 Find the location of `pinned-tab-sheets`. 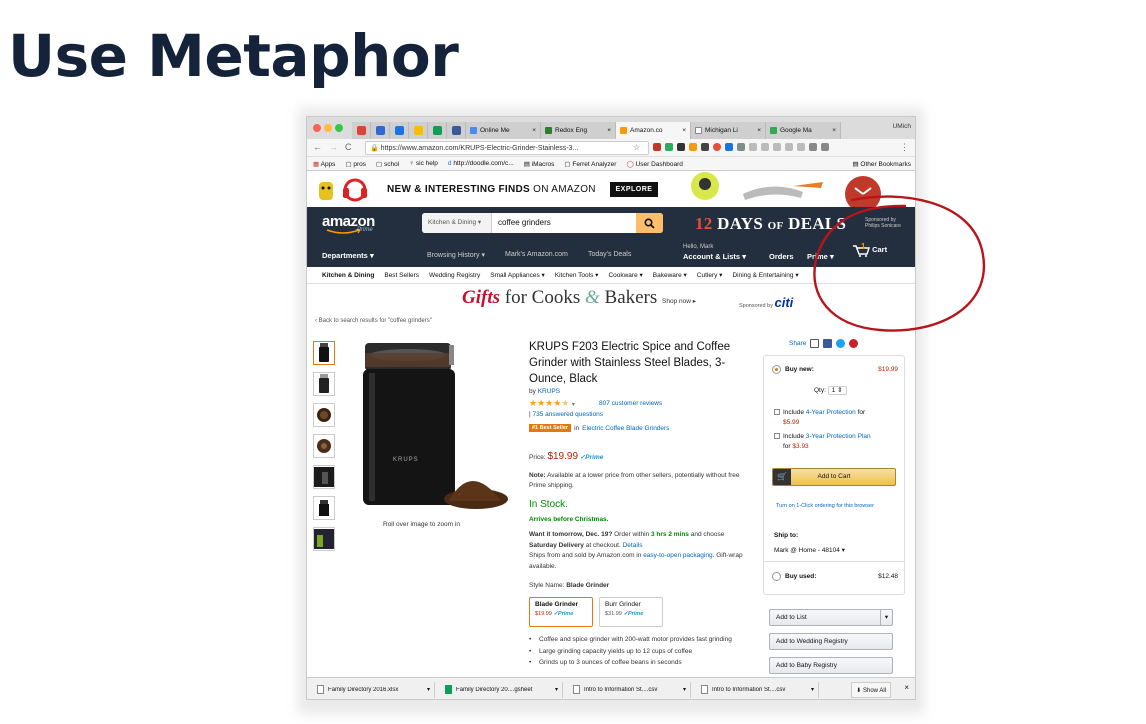

pinned-tab-sheets is located at coordinates (437, 130).